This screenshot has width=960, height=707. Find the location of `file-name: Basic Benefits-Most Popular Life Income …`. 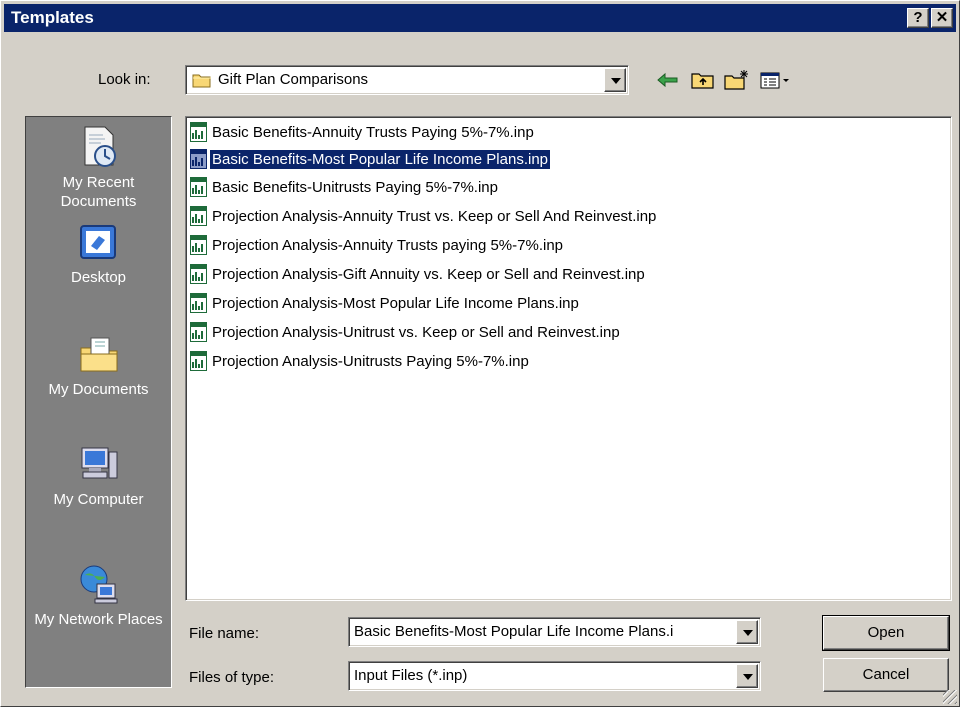

file-name: Basic Benefits-Most Popular Life Income … is located at coordinates (380, 159).